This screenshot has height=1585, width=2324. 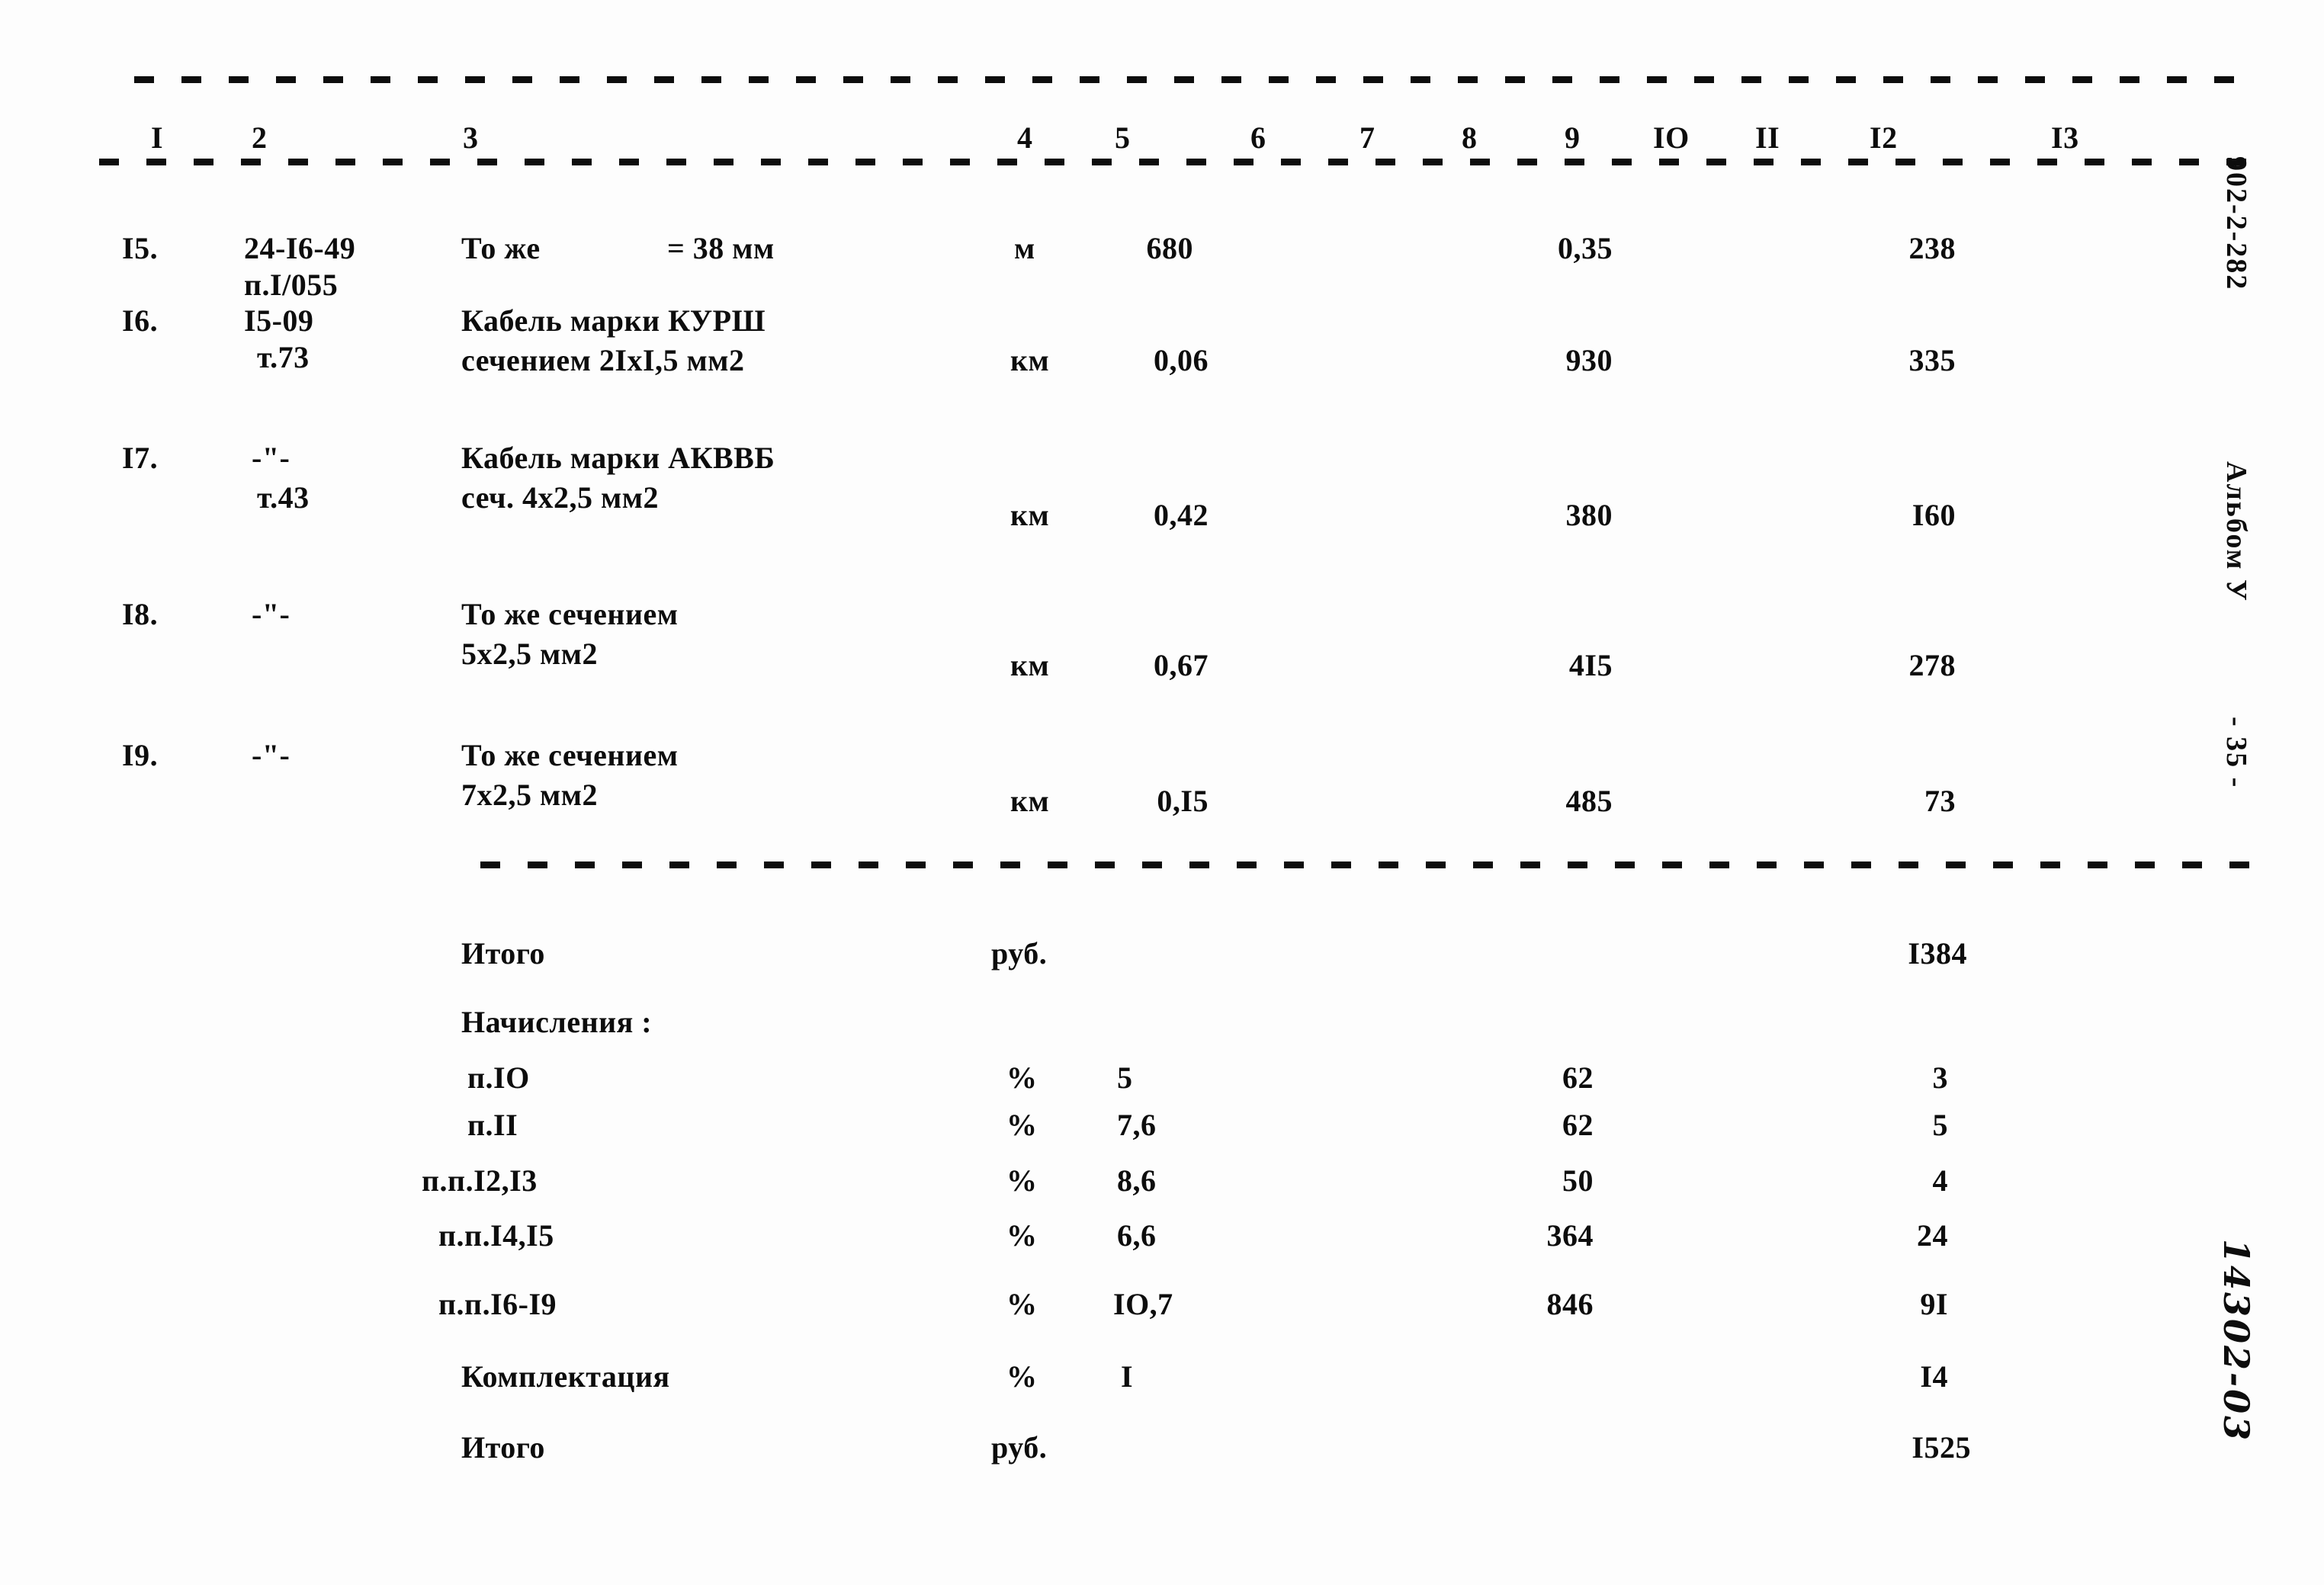 What do you see at coordinates (2237, 1341) in the screenshot?
I see `handwritten-reference-margin: 14302-03` at bounding box center [2237, 1341].